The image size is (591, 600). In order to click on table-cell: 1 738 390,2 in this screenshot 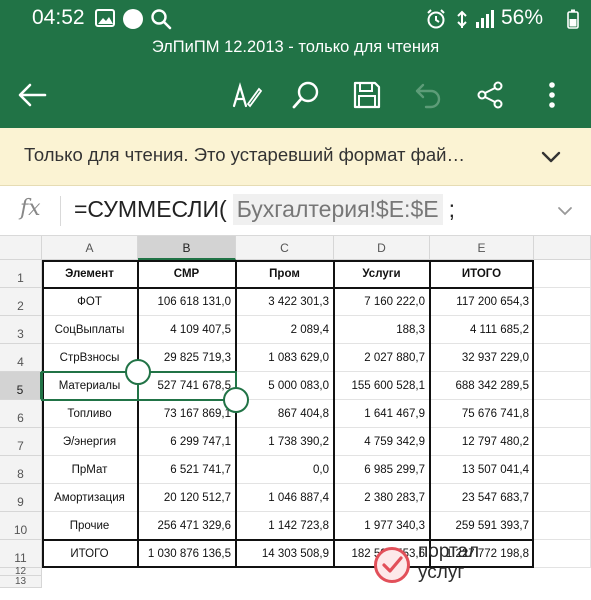, I will do `click(285, 442)`.